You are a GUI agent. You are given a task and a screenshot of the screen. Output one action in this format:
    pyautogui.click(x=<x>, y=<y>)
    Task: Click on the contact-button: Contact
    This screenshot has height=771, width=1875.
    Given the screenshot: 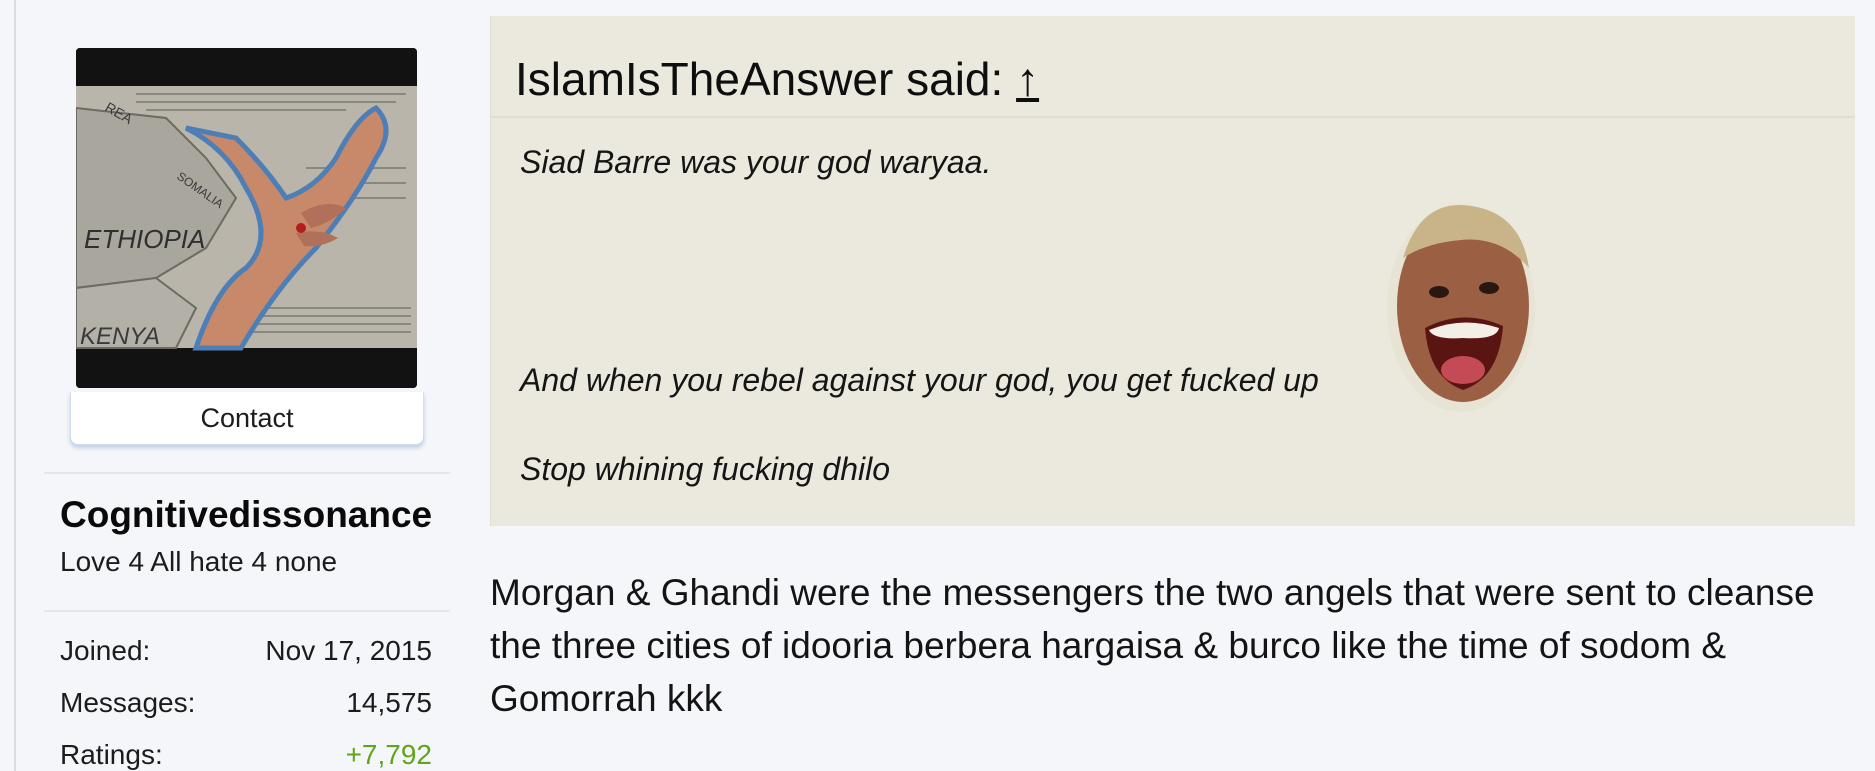 What is the action you would take?
    pyautogui.click(x=247, y=418)
    